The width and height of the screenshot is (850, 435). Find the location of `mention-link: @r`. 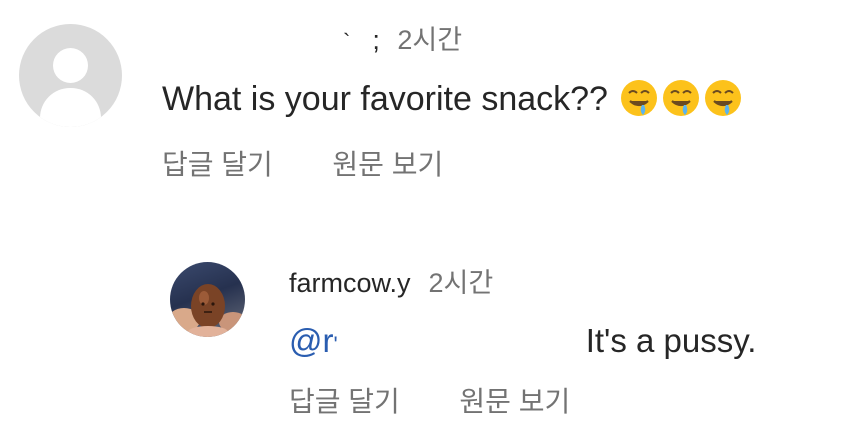

mention-link: @r is located at coordinates (311, 340).